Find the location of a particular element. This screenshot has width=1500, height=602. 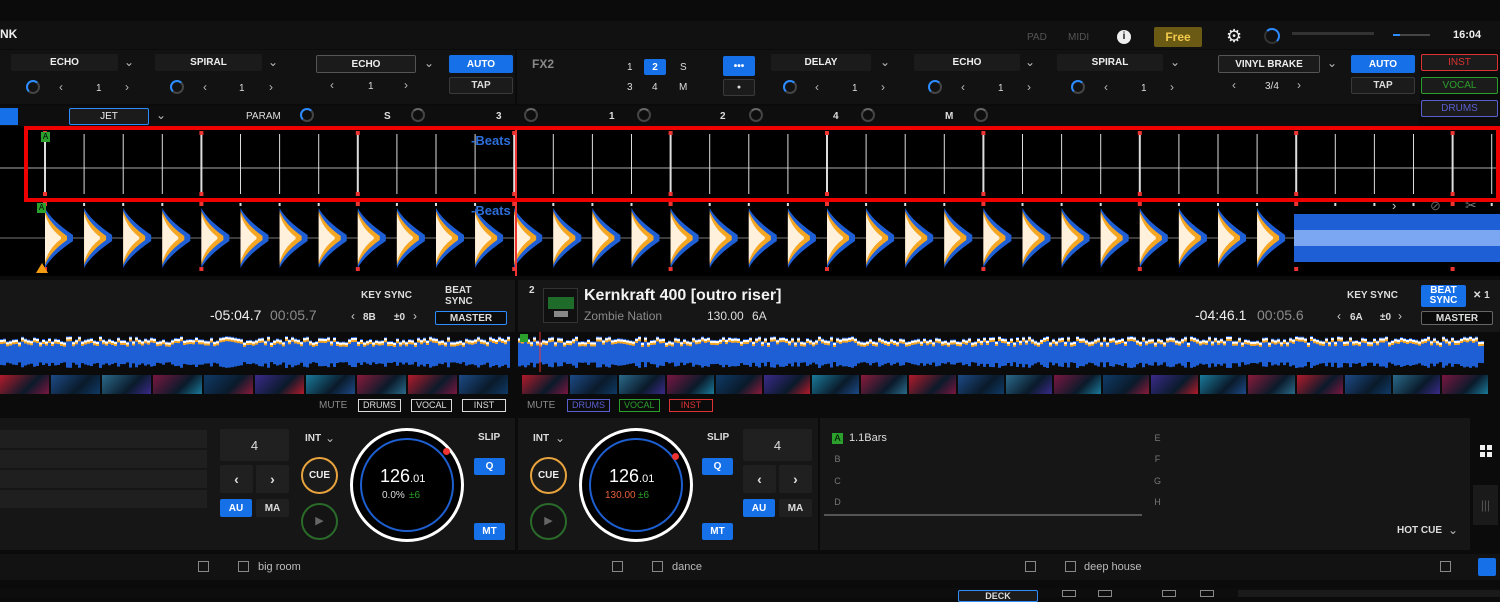

deck2-overview-waveform is located at coordinates (1009, 352).